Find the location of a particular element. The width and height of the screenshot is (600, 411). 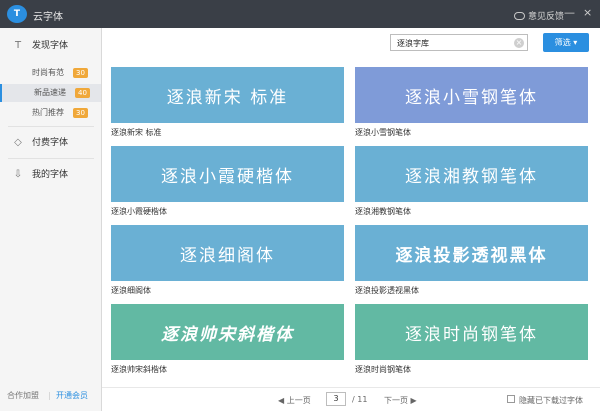

font-preview: 逐浪新宋 标准 is located at coordinates (227, 95).